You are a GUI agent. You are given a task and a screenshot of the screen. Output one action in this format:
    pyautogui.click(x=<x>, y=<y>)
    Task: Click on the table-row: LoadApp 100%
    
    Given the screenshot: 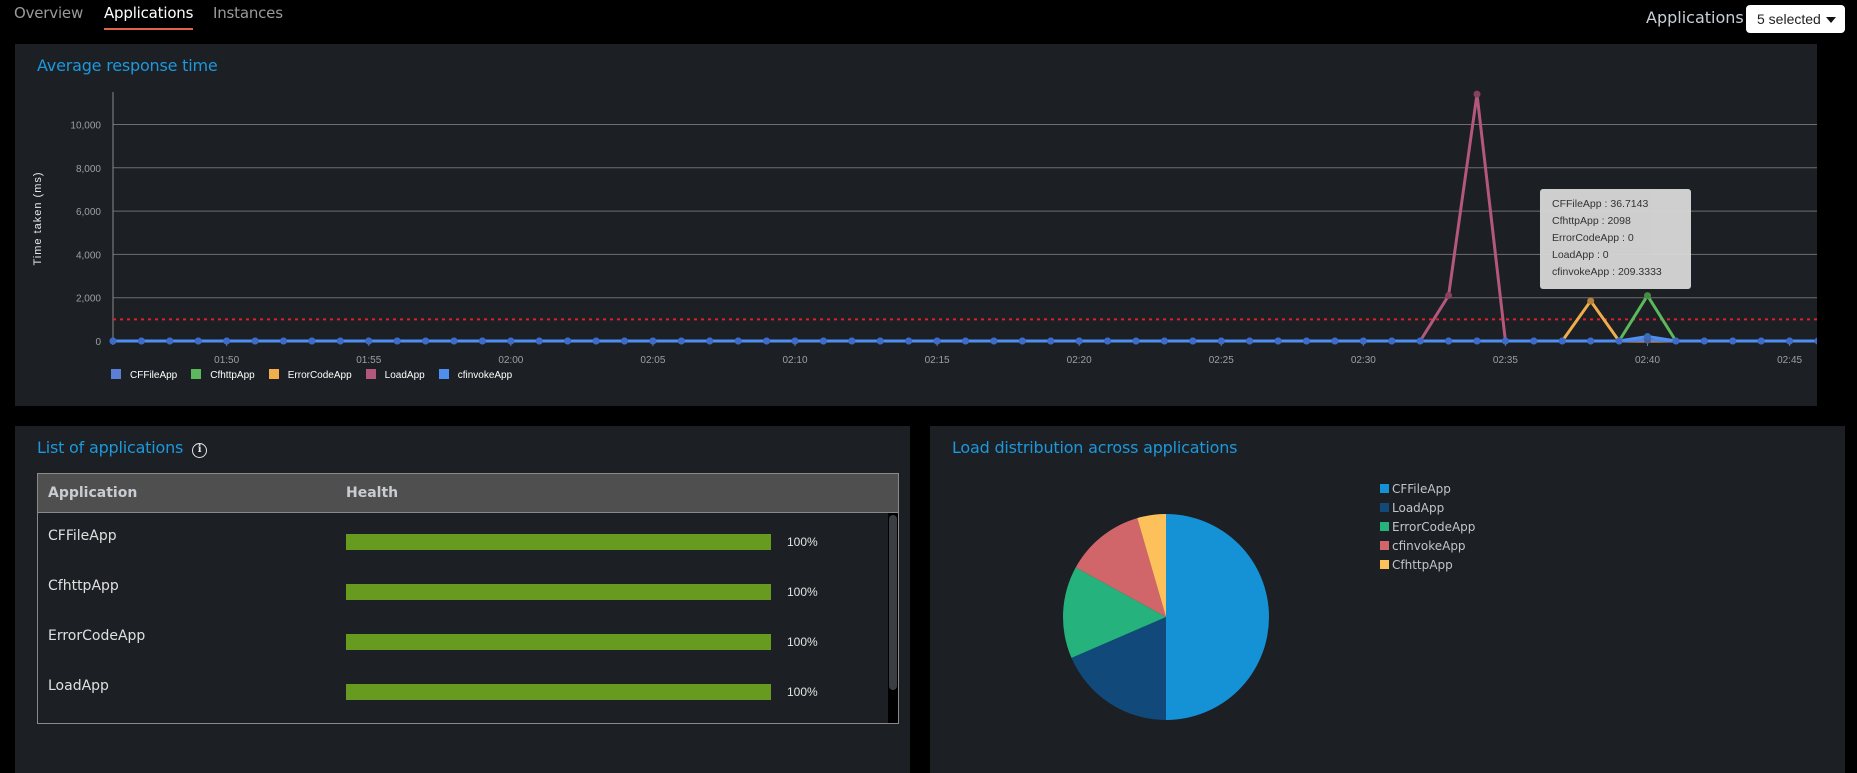 What is the action you would take?
    pyautogui.click(x=458, y=688)
    